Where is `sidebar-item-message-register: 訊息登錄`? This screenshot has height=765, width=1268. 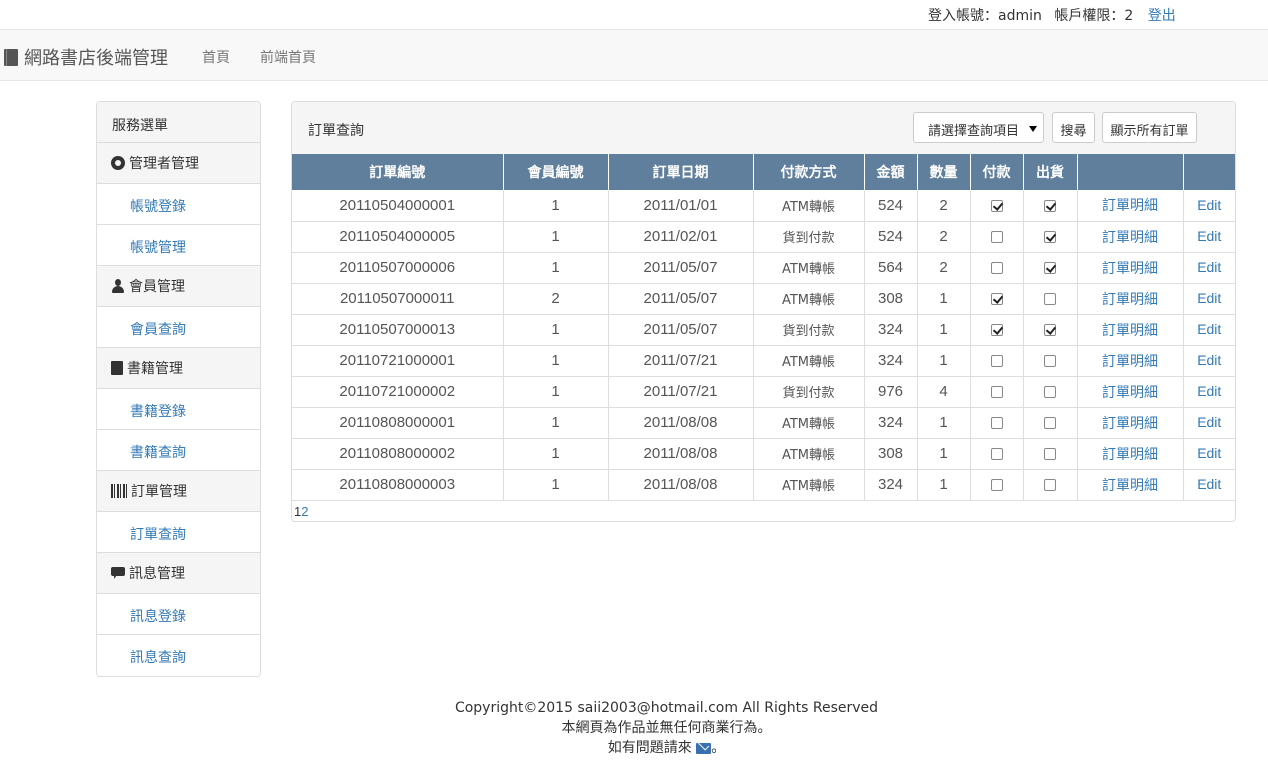
sidebar-item-message-register: 訊息登錄 is located at coordinates (178, 614).